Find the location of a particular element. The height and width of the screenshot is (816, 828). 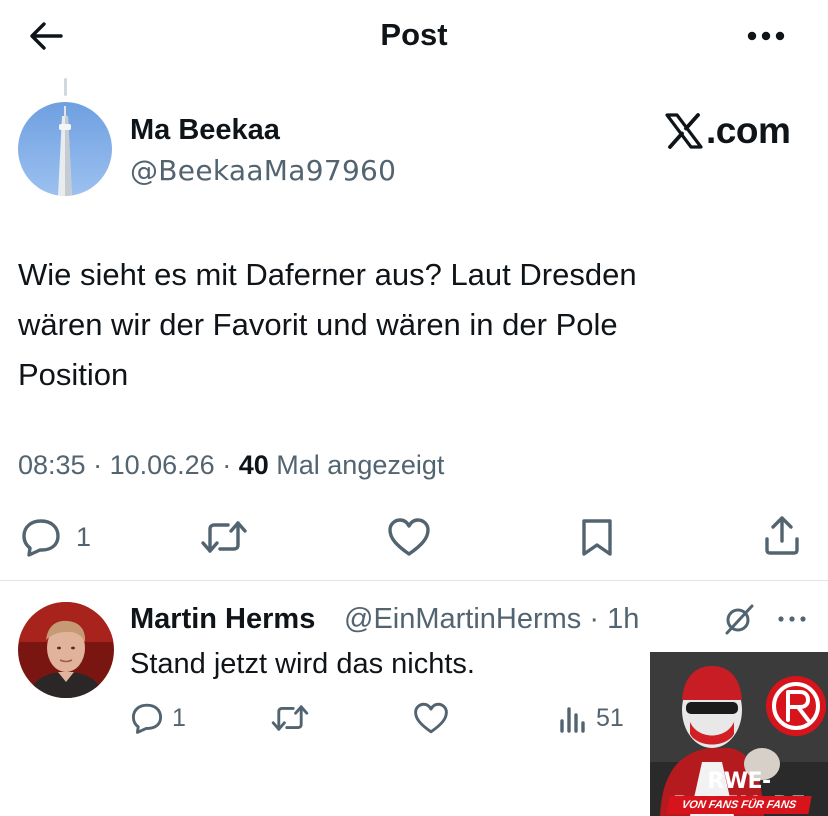

reply-reply-button: 1 is located at coordinates (158, 718).